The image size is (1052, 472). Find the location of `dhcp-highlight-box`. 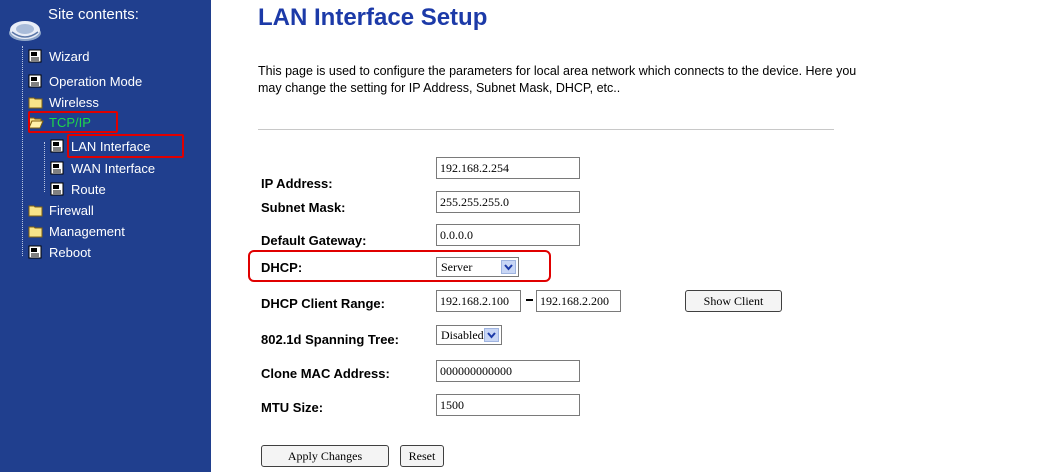

dhcp-highlight-box is located at coordinates (399, 266).